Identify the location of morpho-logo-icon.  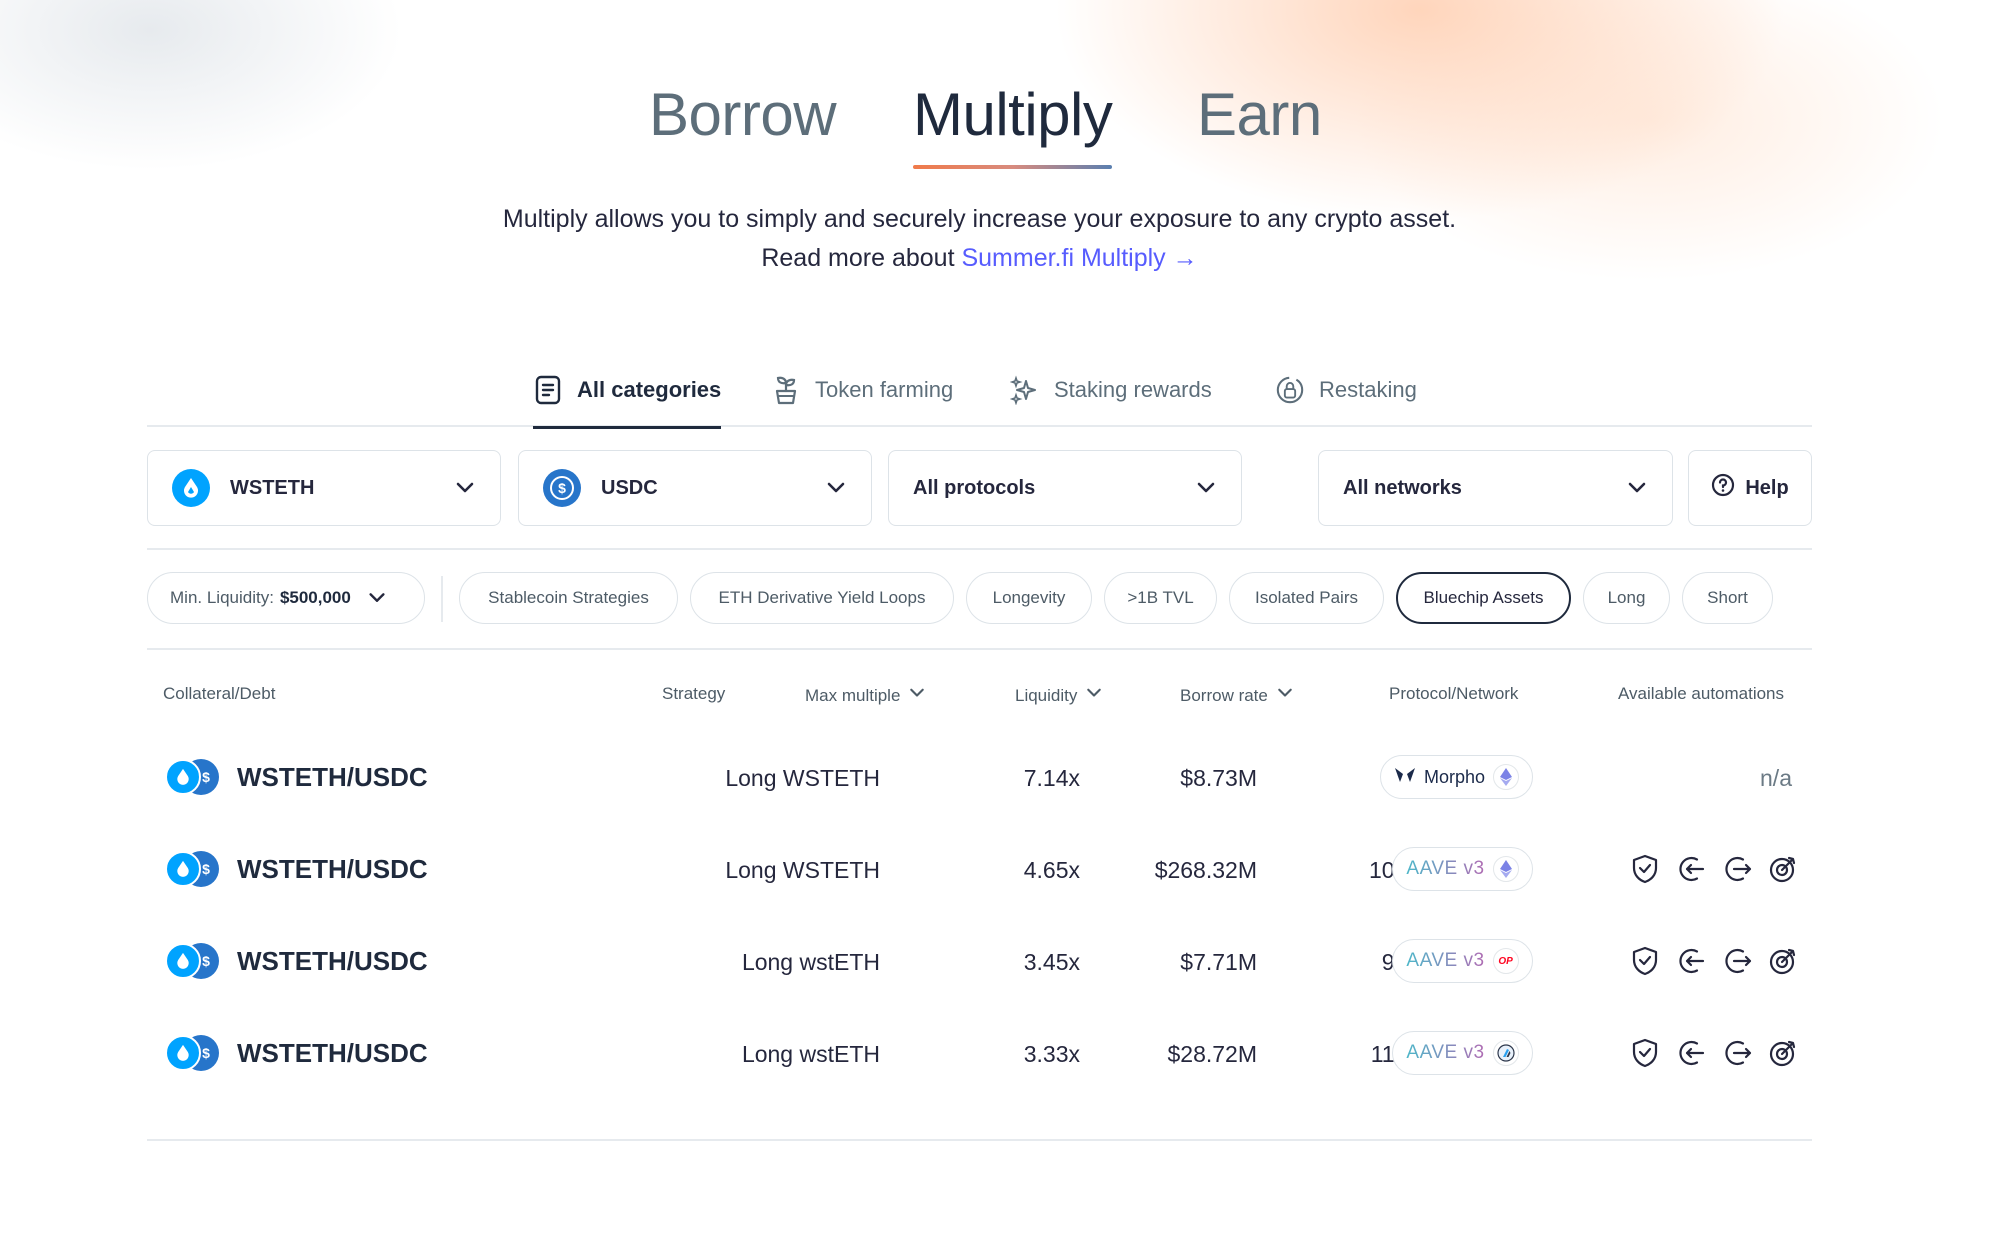
(1405, 777).